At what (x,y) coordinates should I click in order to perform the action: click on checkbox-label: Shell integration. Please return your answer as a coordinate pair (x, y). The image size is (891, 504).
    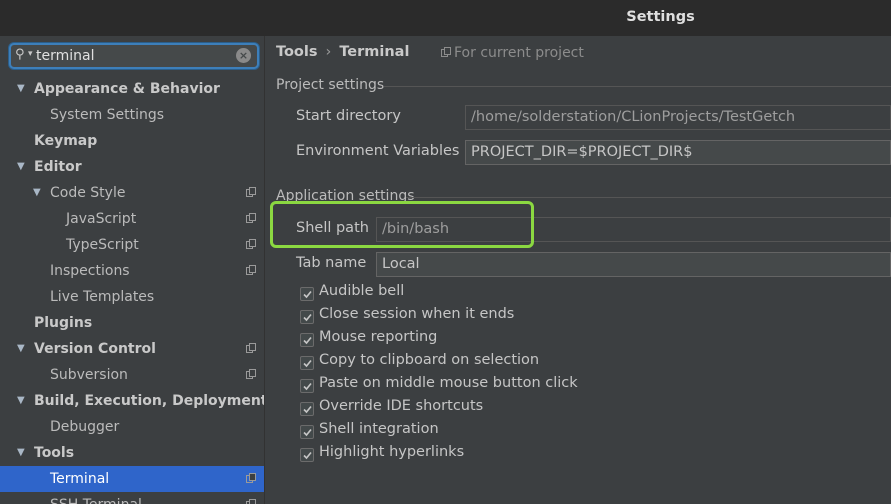
    Looking at the image, I should click on (379, 429).